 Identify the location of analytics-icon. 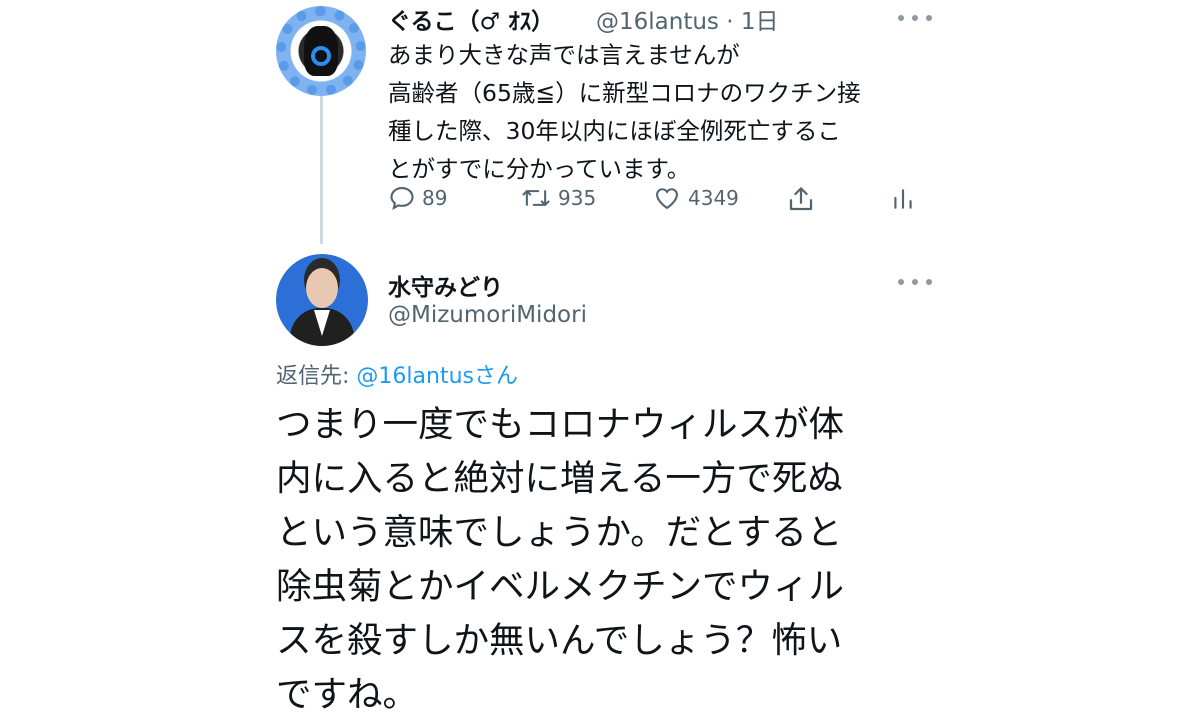
(903, 199).